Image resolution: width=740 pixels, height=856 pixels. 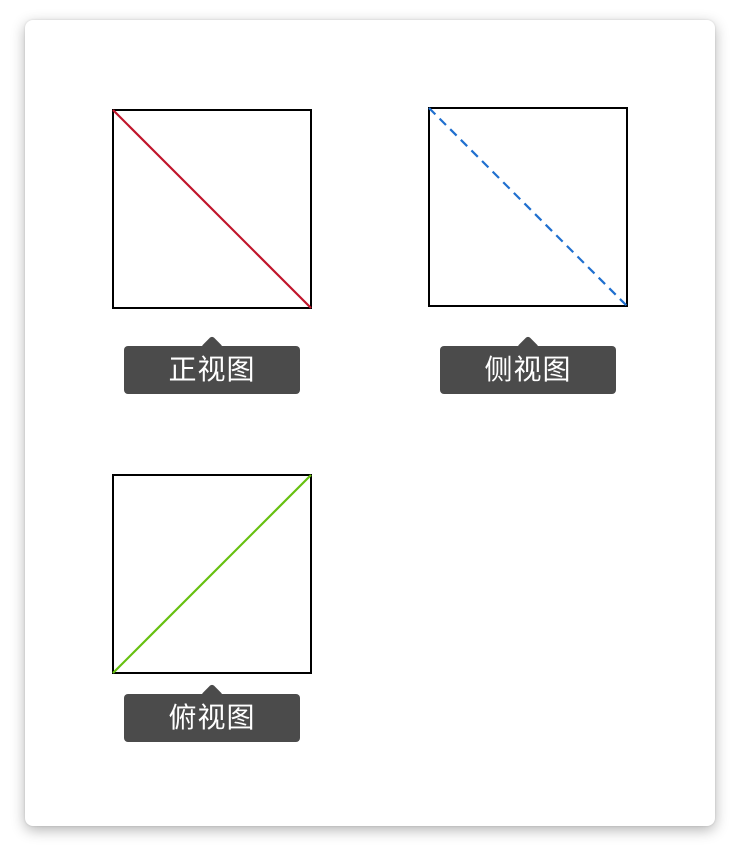 I want to click on front-view-label: 正视图, so click(x=212, y=370).